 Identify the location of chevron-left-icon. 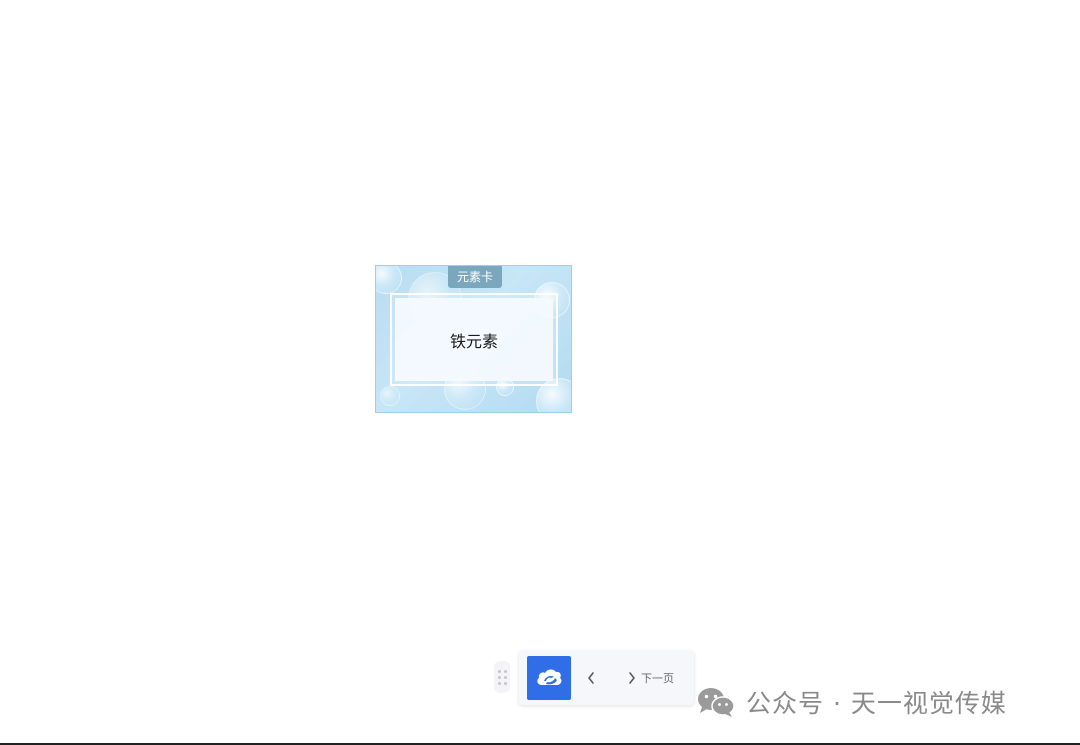
(591, 678).